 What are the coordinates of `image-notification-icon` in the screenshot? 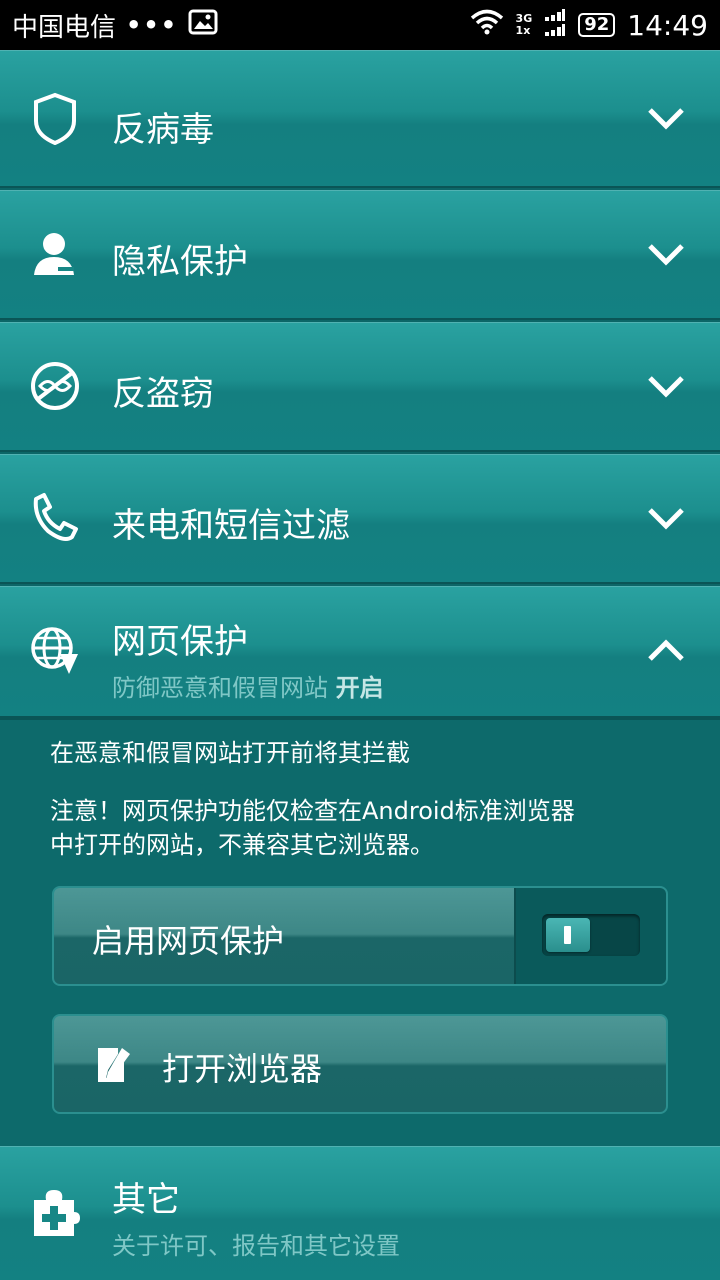 It's located at (203, 25).